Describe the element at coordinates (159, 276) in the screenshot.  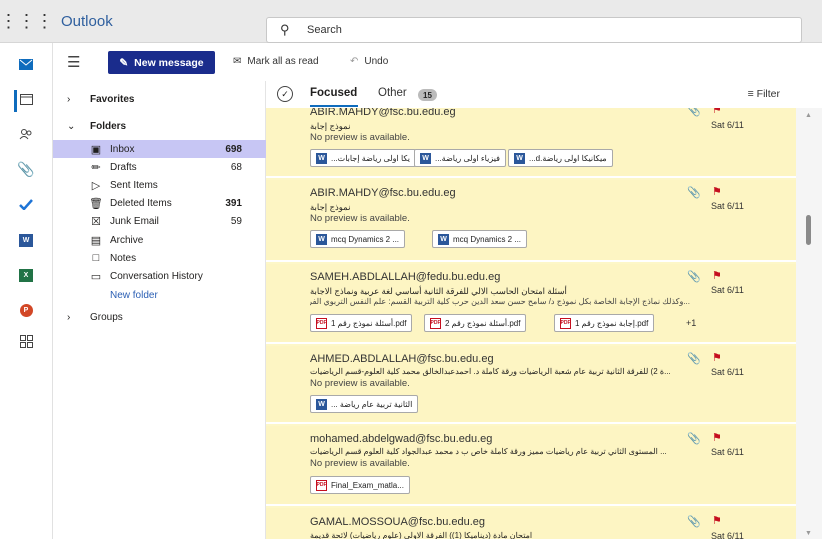
I see `folder-item-conversation-history: ▭ Conversation History` at that location.